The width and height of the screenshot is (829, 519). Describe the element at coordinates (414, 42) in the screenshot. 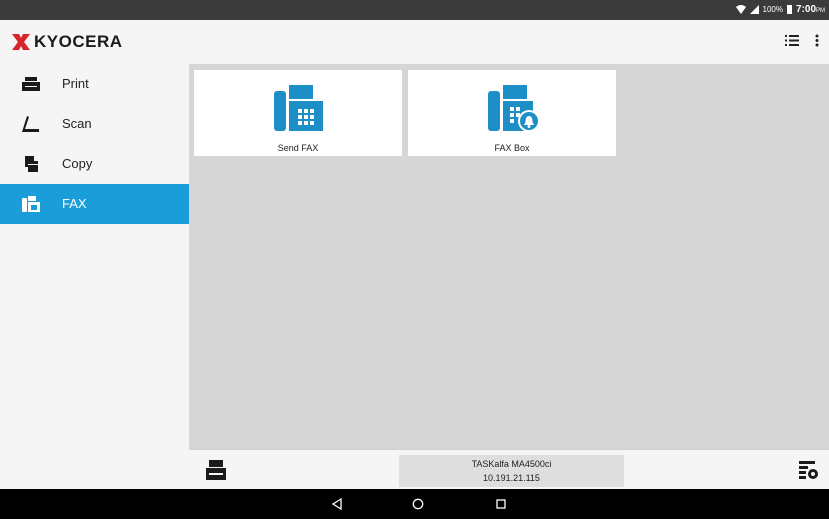

I see `app-bar: KYOCERA` at that location.